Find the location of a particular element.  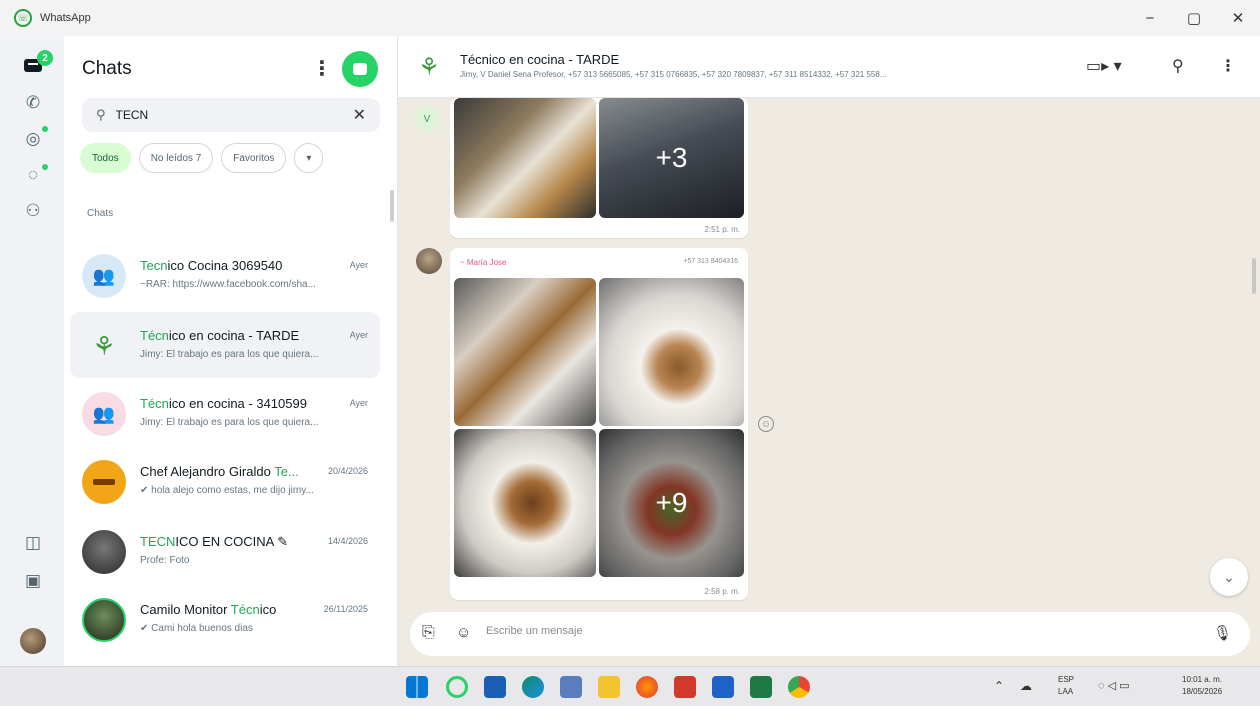

microphone-icon: 🎙 is located at coordinates (1222, 633).